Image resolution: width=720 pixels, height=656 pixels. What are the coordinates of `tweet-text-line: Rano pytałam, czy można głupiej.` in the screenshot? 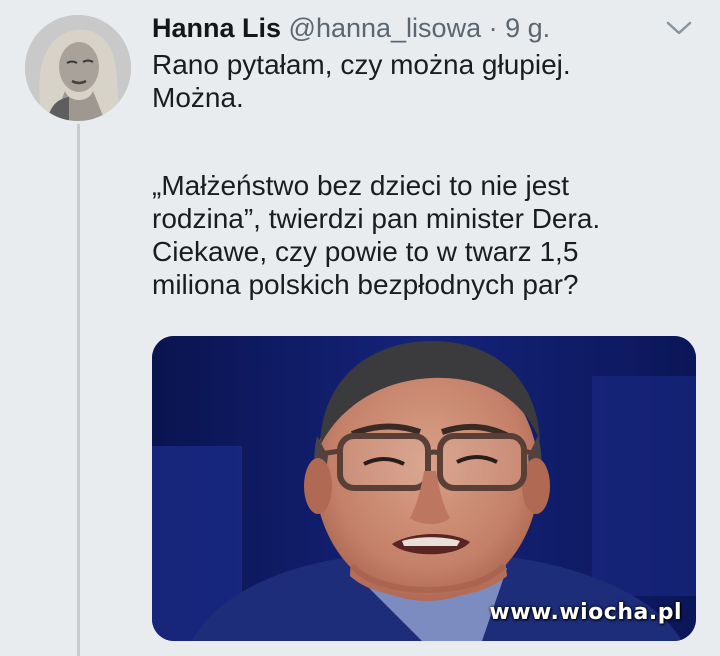 It's located at (361, 64).